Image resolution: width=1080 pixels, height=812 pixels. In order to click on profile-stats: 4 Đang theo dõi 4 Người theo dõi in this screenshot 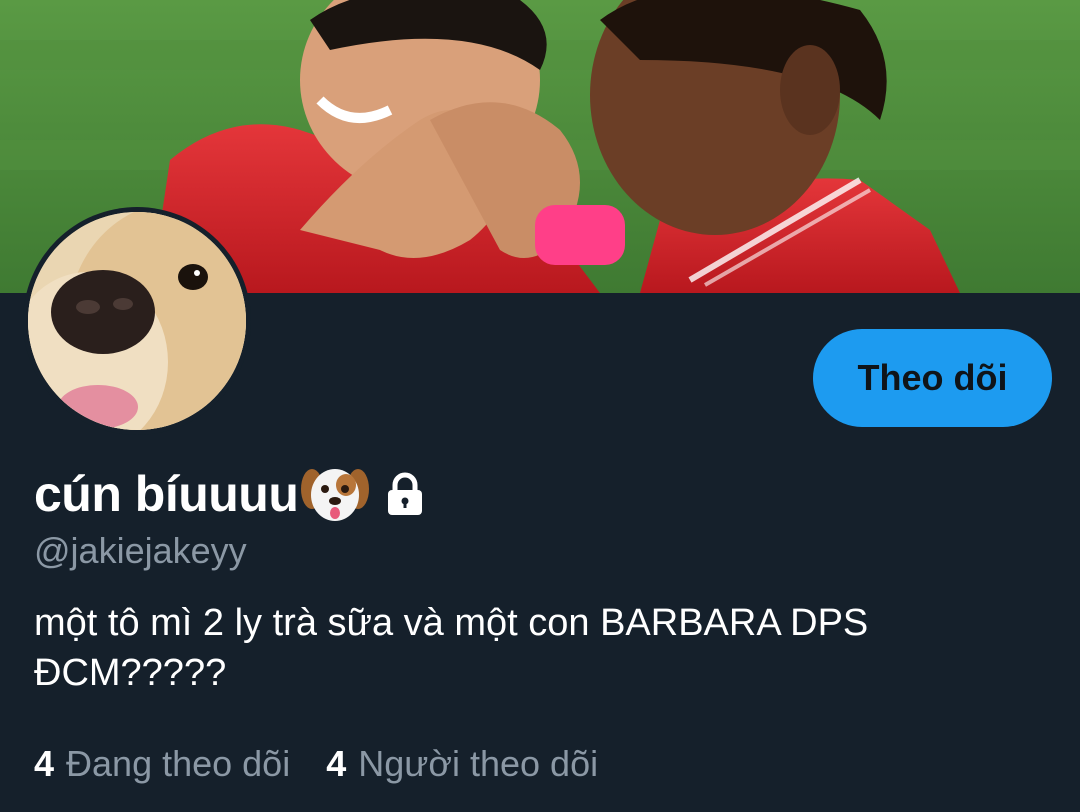, I will do `click(334, 764)`.